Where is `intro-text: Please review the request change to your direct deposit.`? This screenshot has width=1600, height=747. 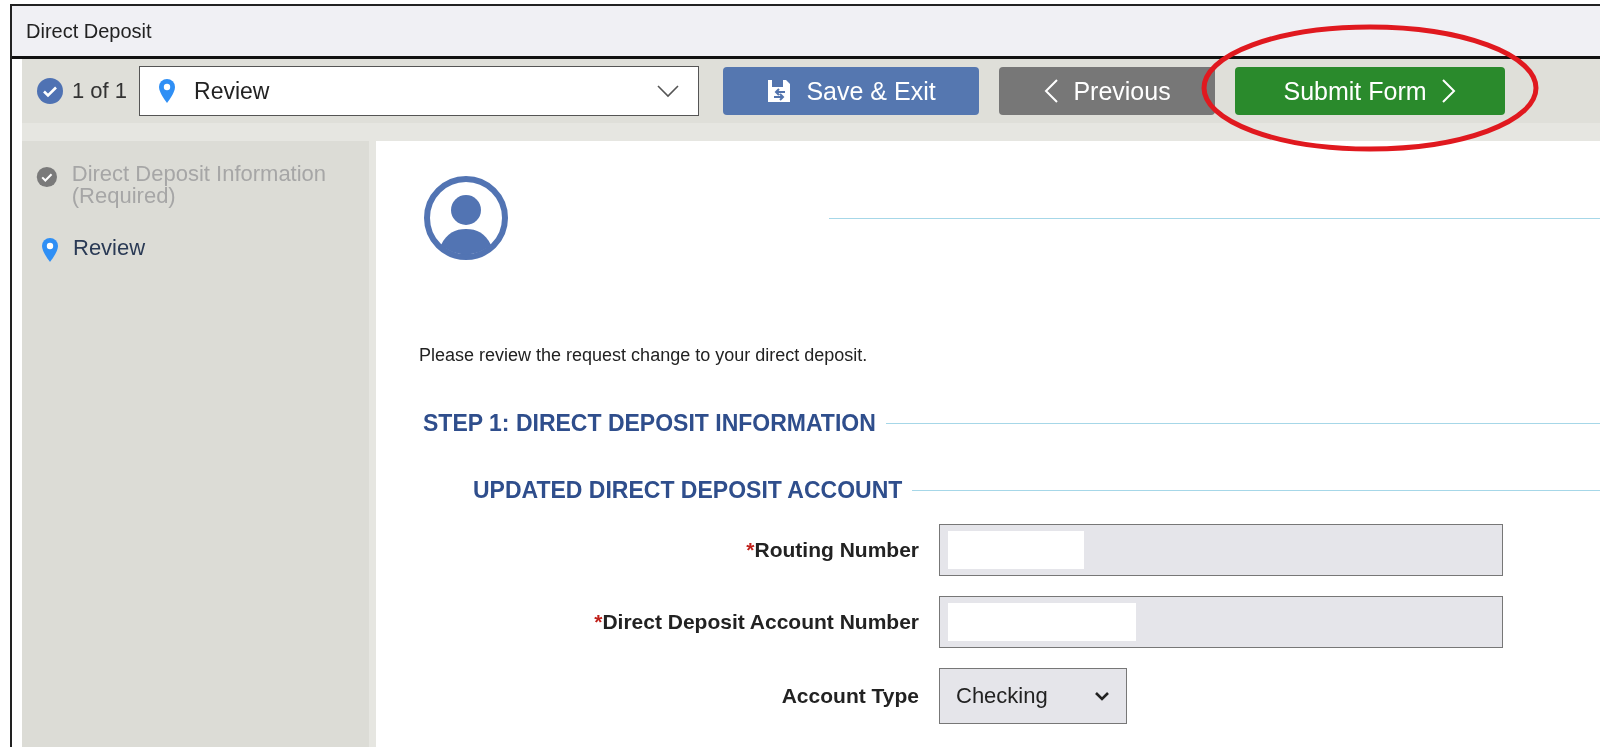
intro-text: Please review the request change to your direct deposit. is located at coordinates (644, 355).